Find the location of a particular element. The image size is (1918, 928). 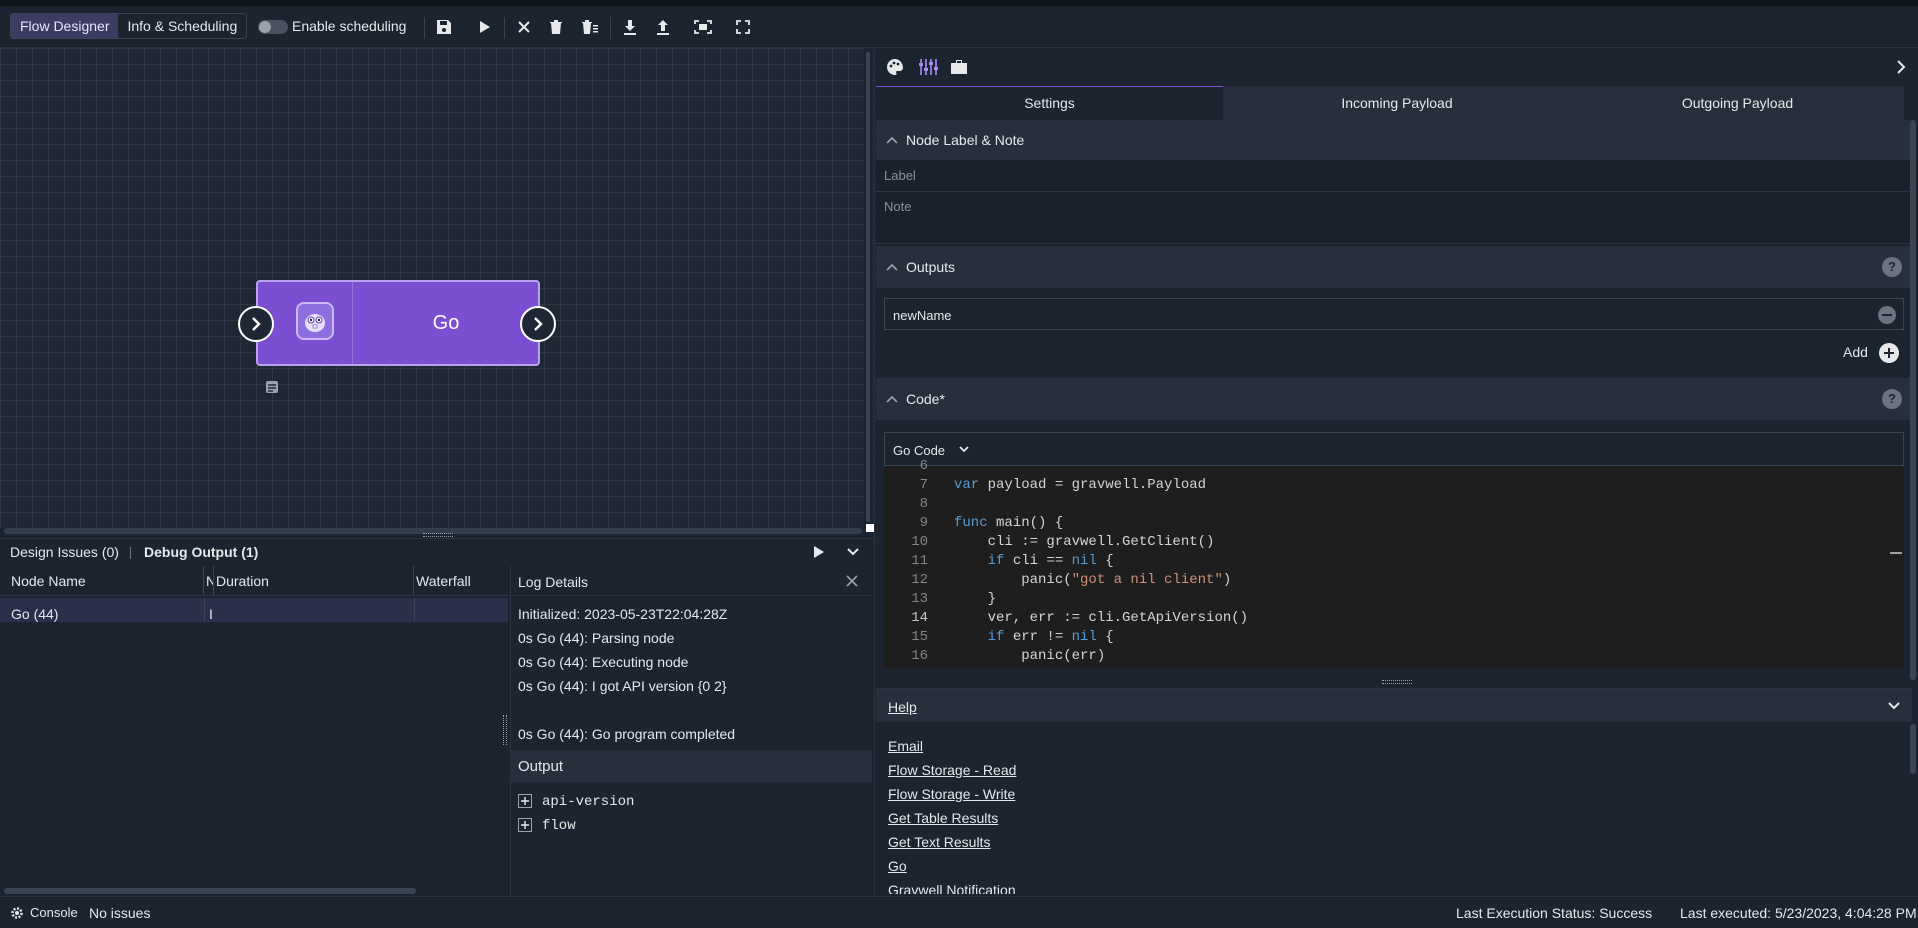

fullscreen-button is located at coordinates (743, 27).